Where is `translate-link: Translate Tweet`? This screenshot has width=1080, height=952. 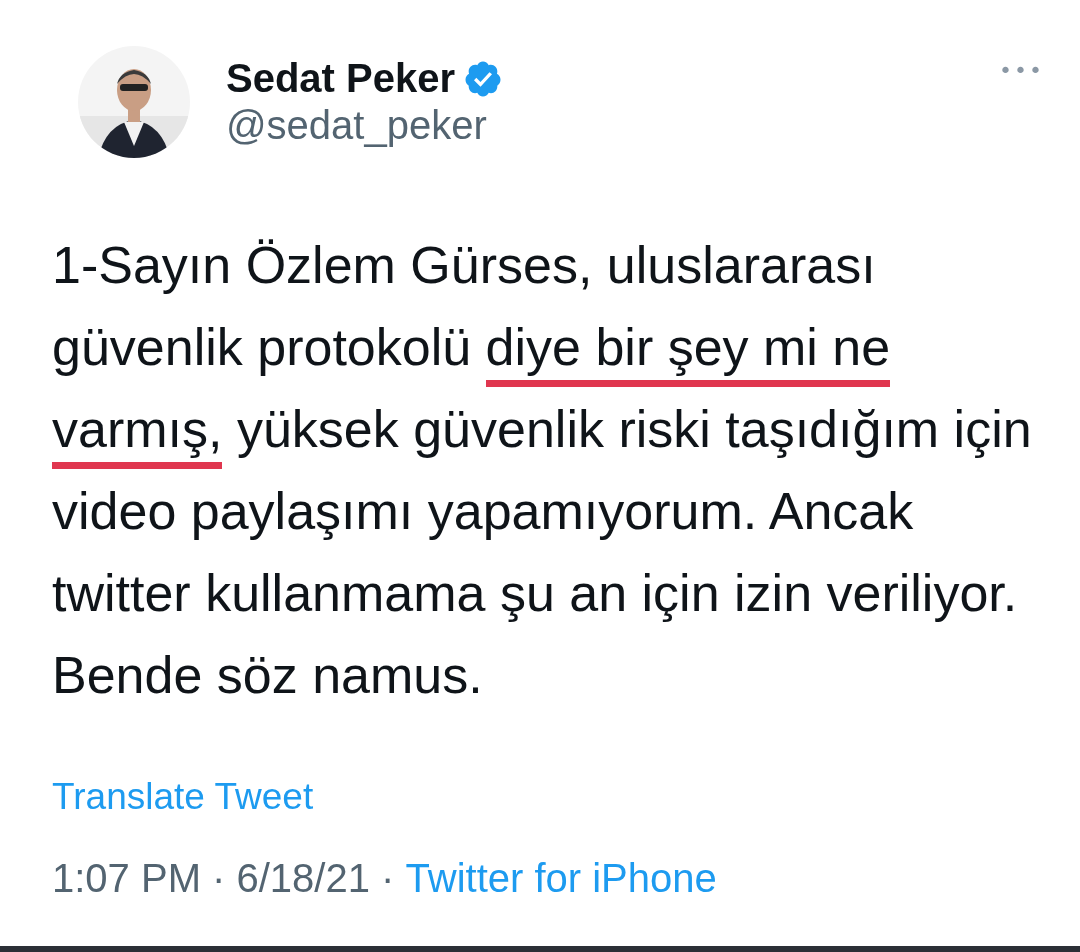 translate-link: Translate Tweet is located at coordinates (183, 797).